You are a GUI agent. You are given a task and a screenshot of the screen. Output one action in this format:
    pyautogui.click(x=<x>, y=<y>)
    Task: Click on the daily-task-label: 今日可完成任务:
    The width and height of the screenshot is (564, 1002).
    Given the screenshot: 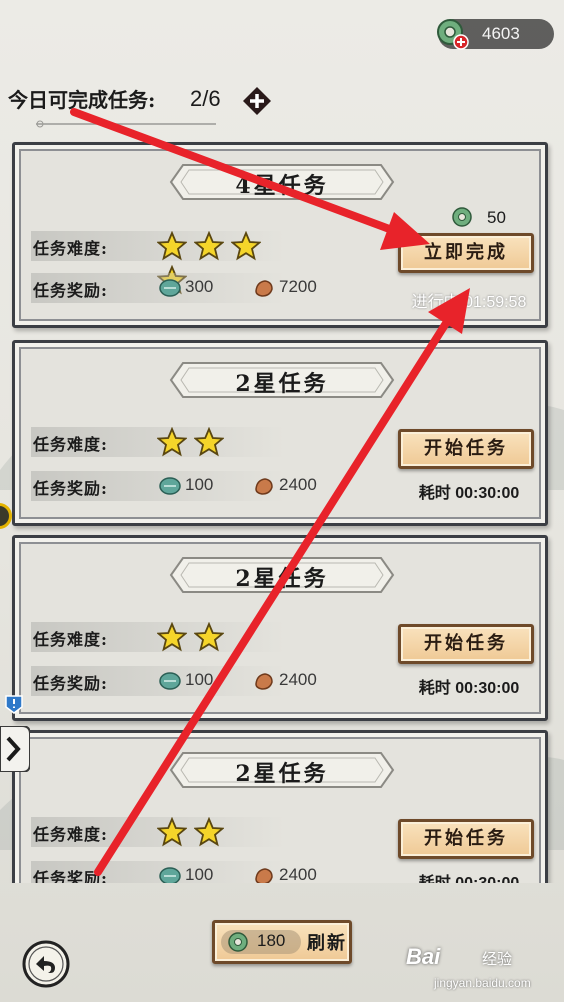 What is the action you would take?
    pyautogui.click(x=82, y=100)
    